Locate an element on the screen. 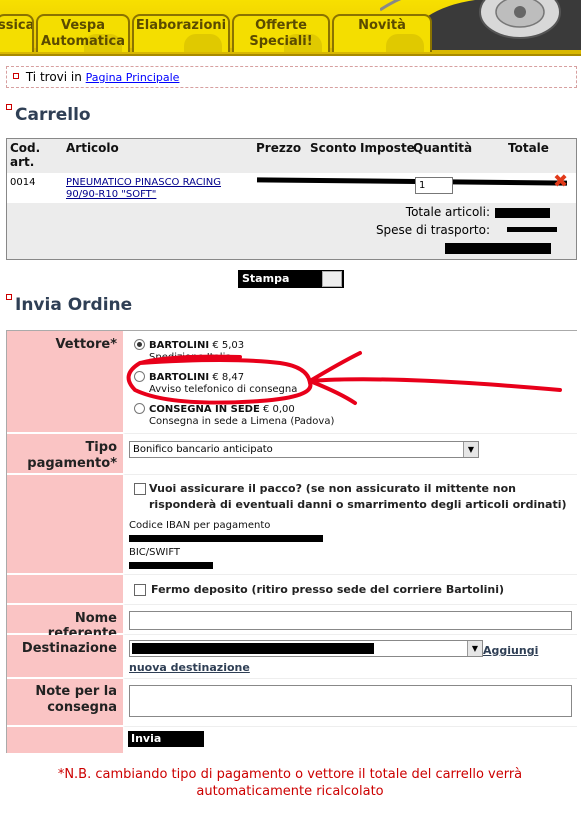 The image size is (581, 816). header-discount: Sconto is located at coordinates (333, 148).